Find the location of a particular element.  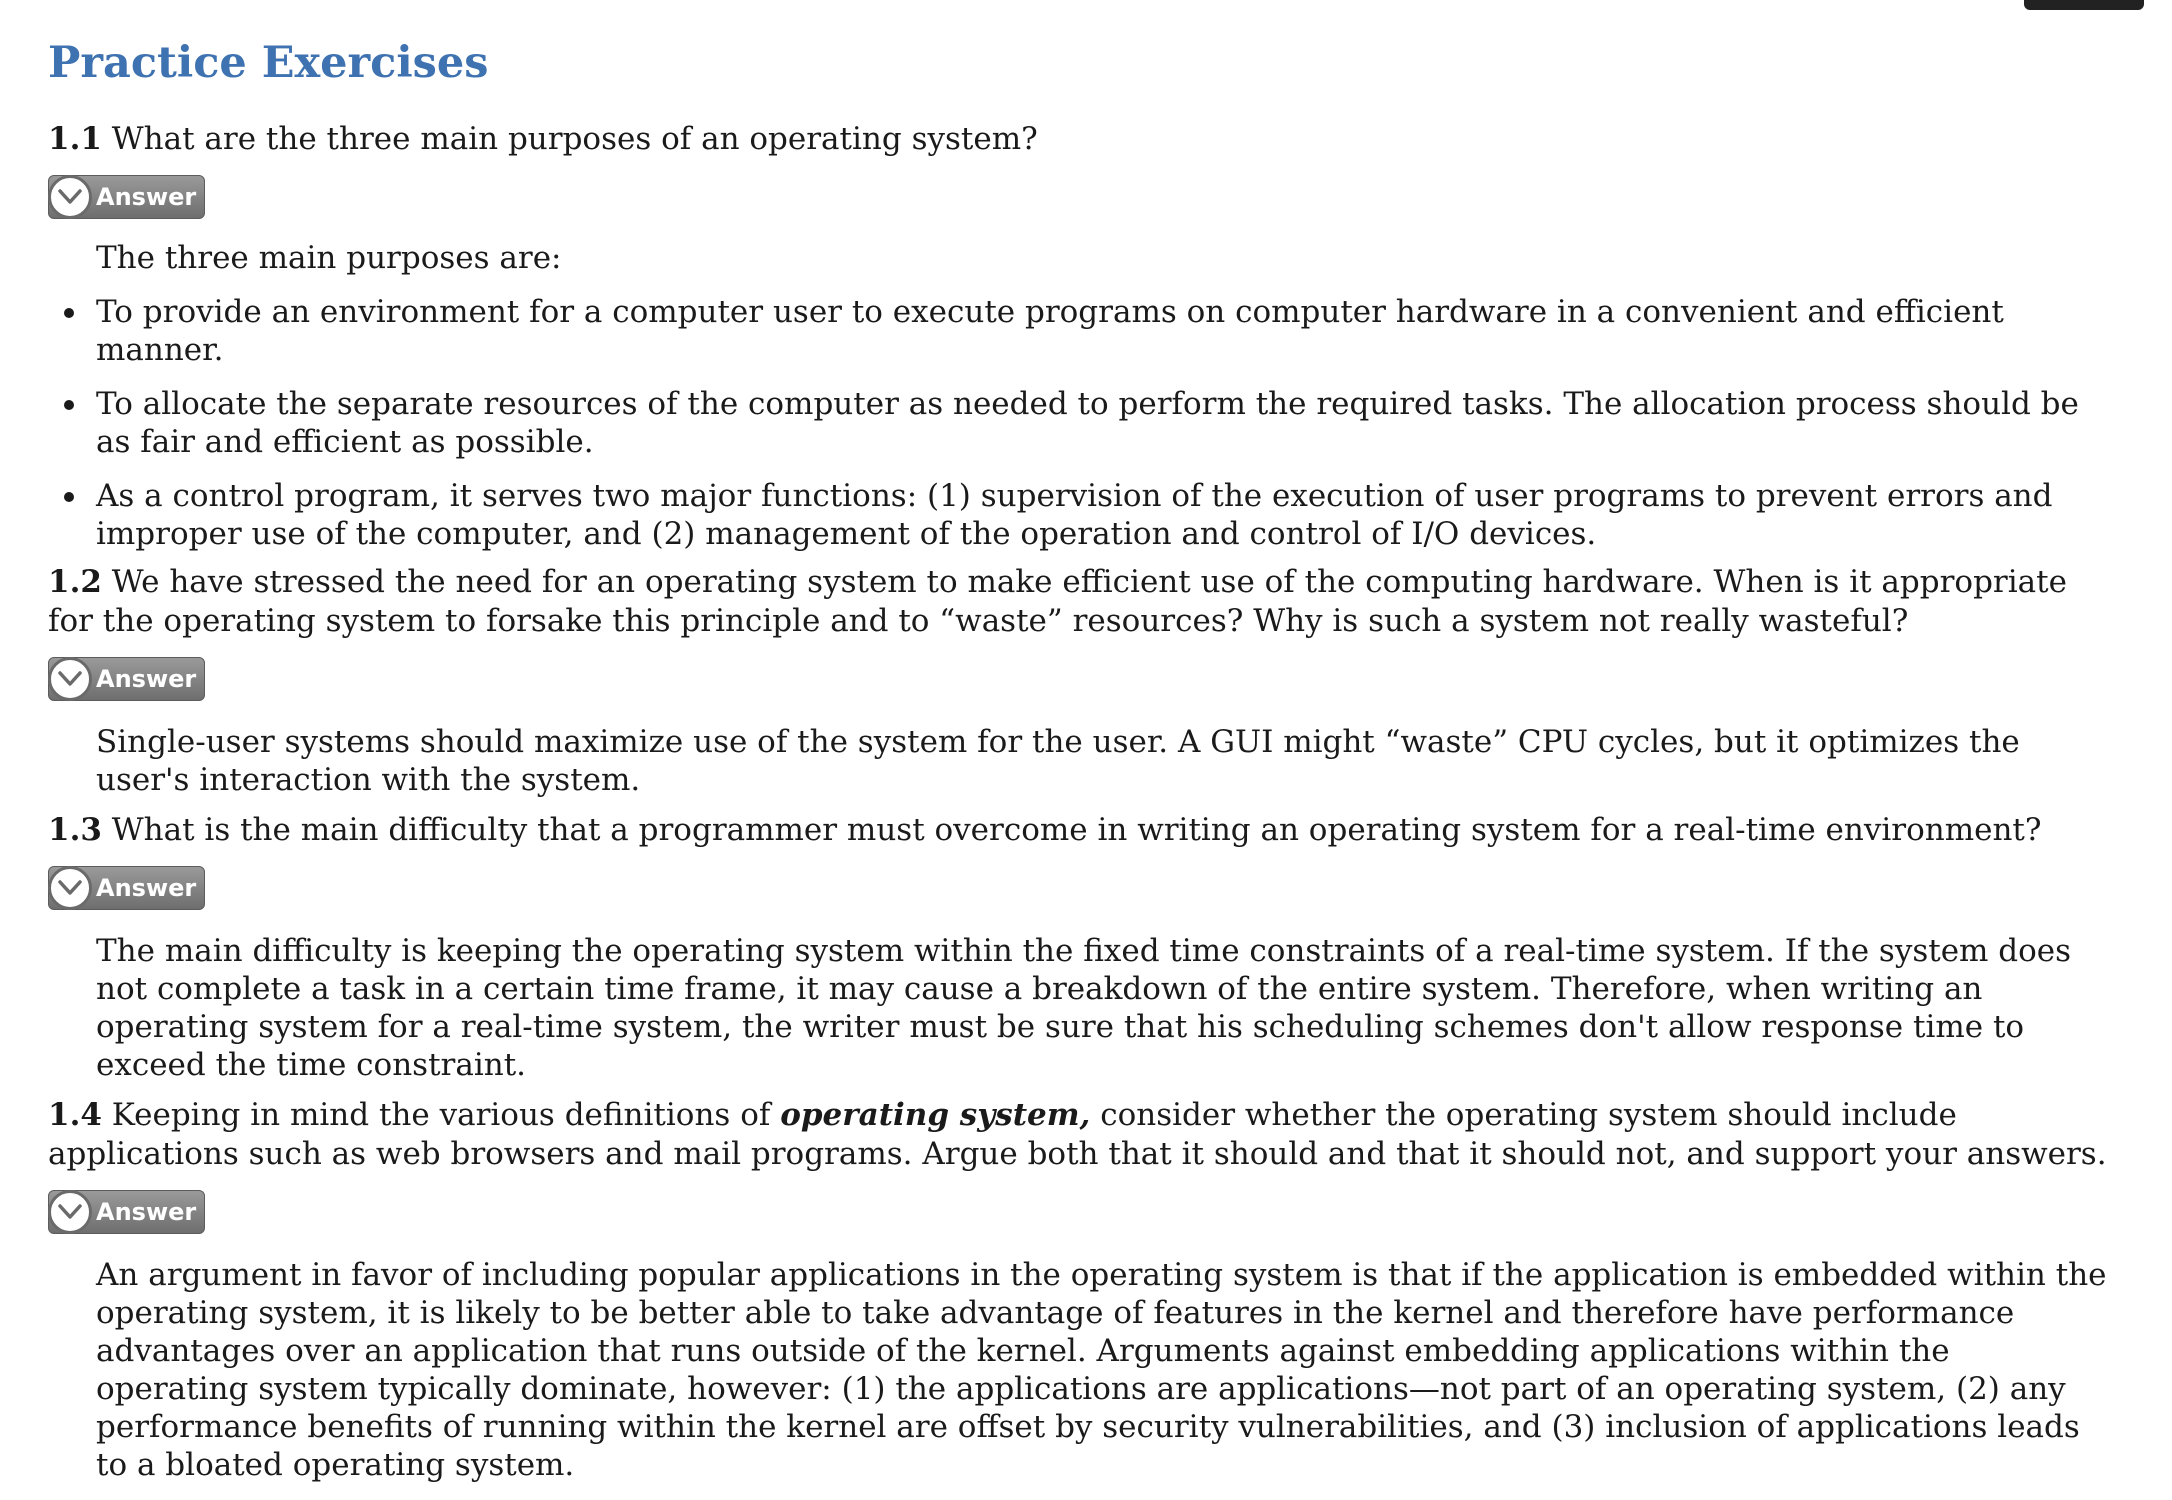

question-number: 1.3 is located at coordinates (75, 830).